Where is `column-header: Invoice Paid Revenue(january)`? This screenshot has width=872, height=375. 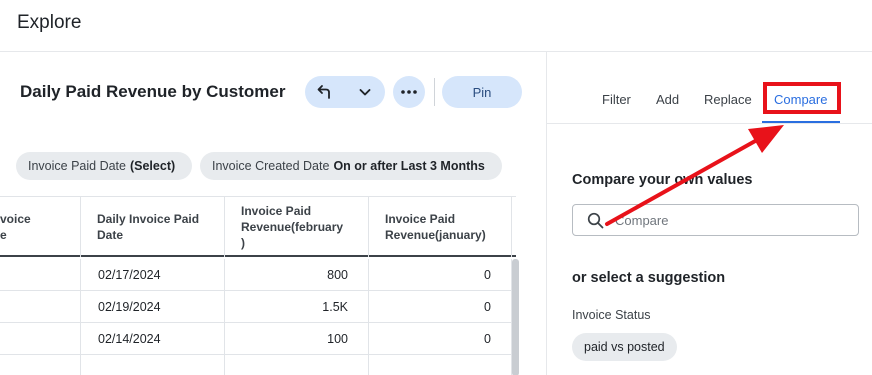
column-header: Invoice Paid Revenue(january) is located at coordinates (440, 227).